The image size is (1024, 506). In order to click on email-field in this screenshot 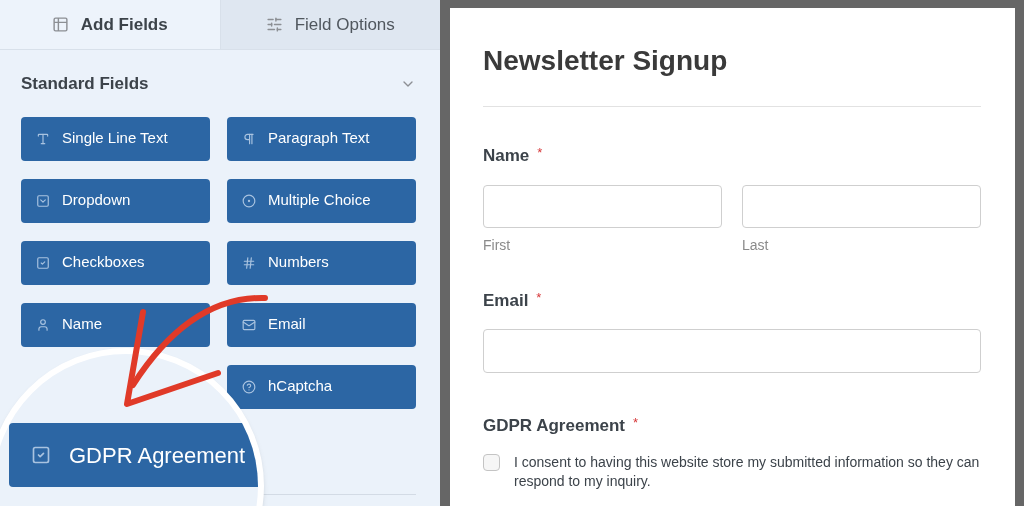, I will do `click(732, 351)`.